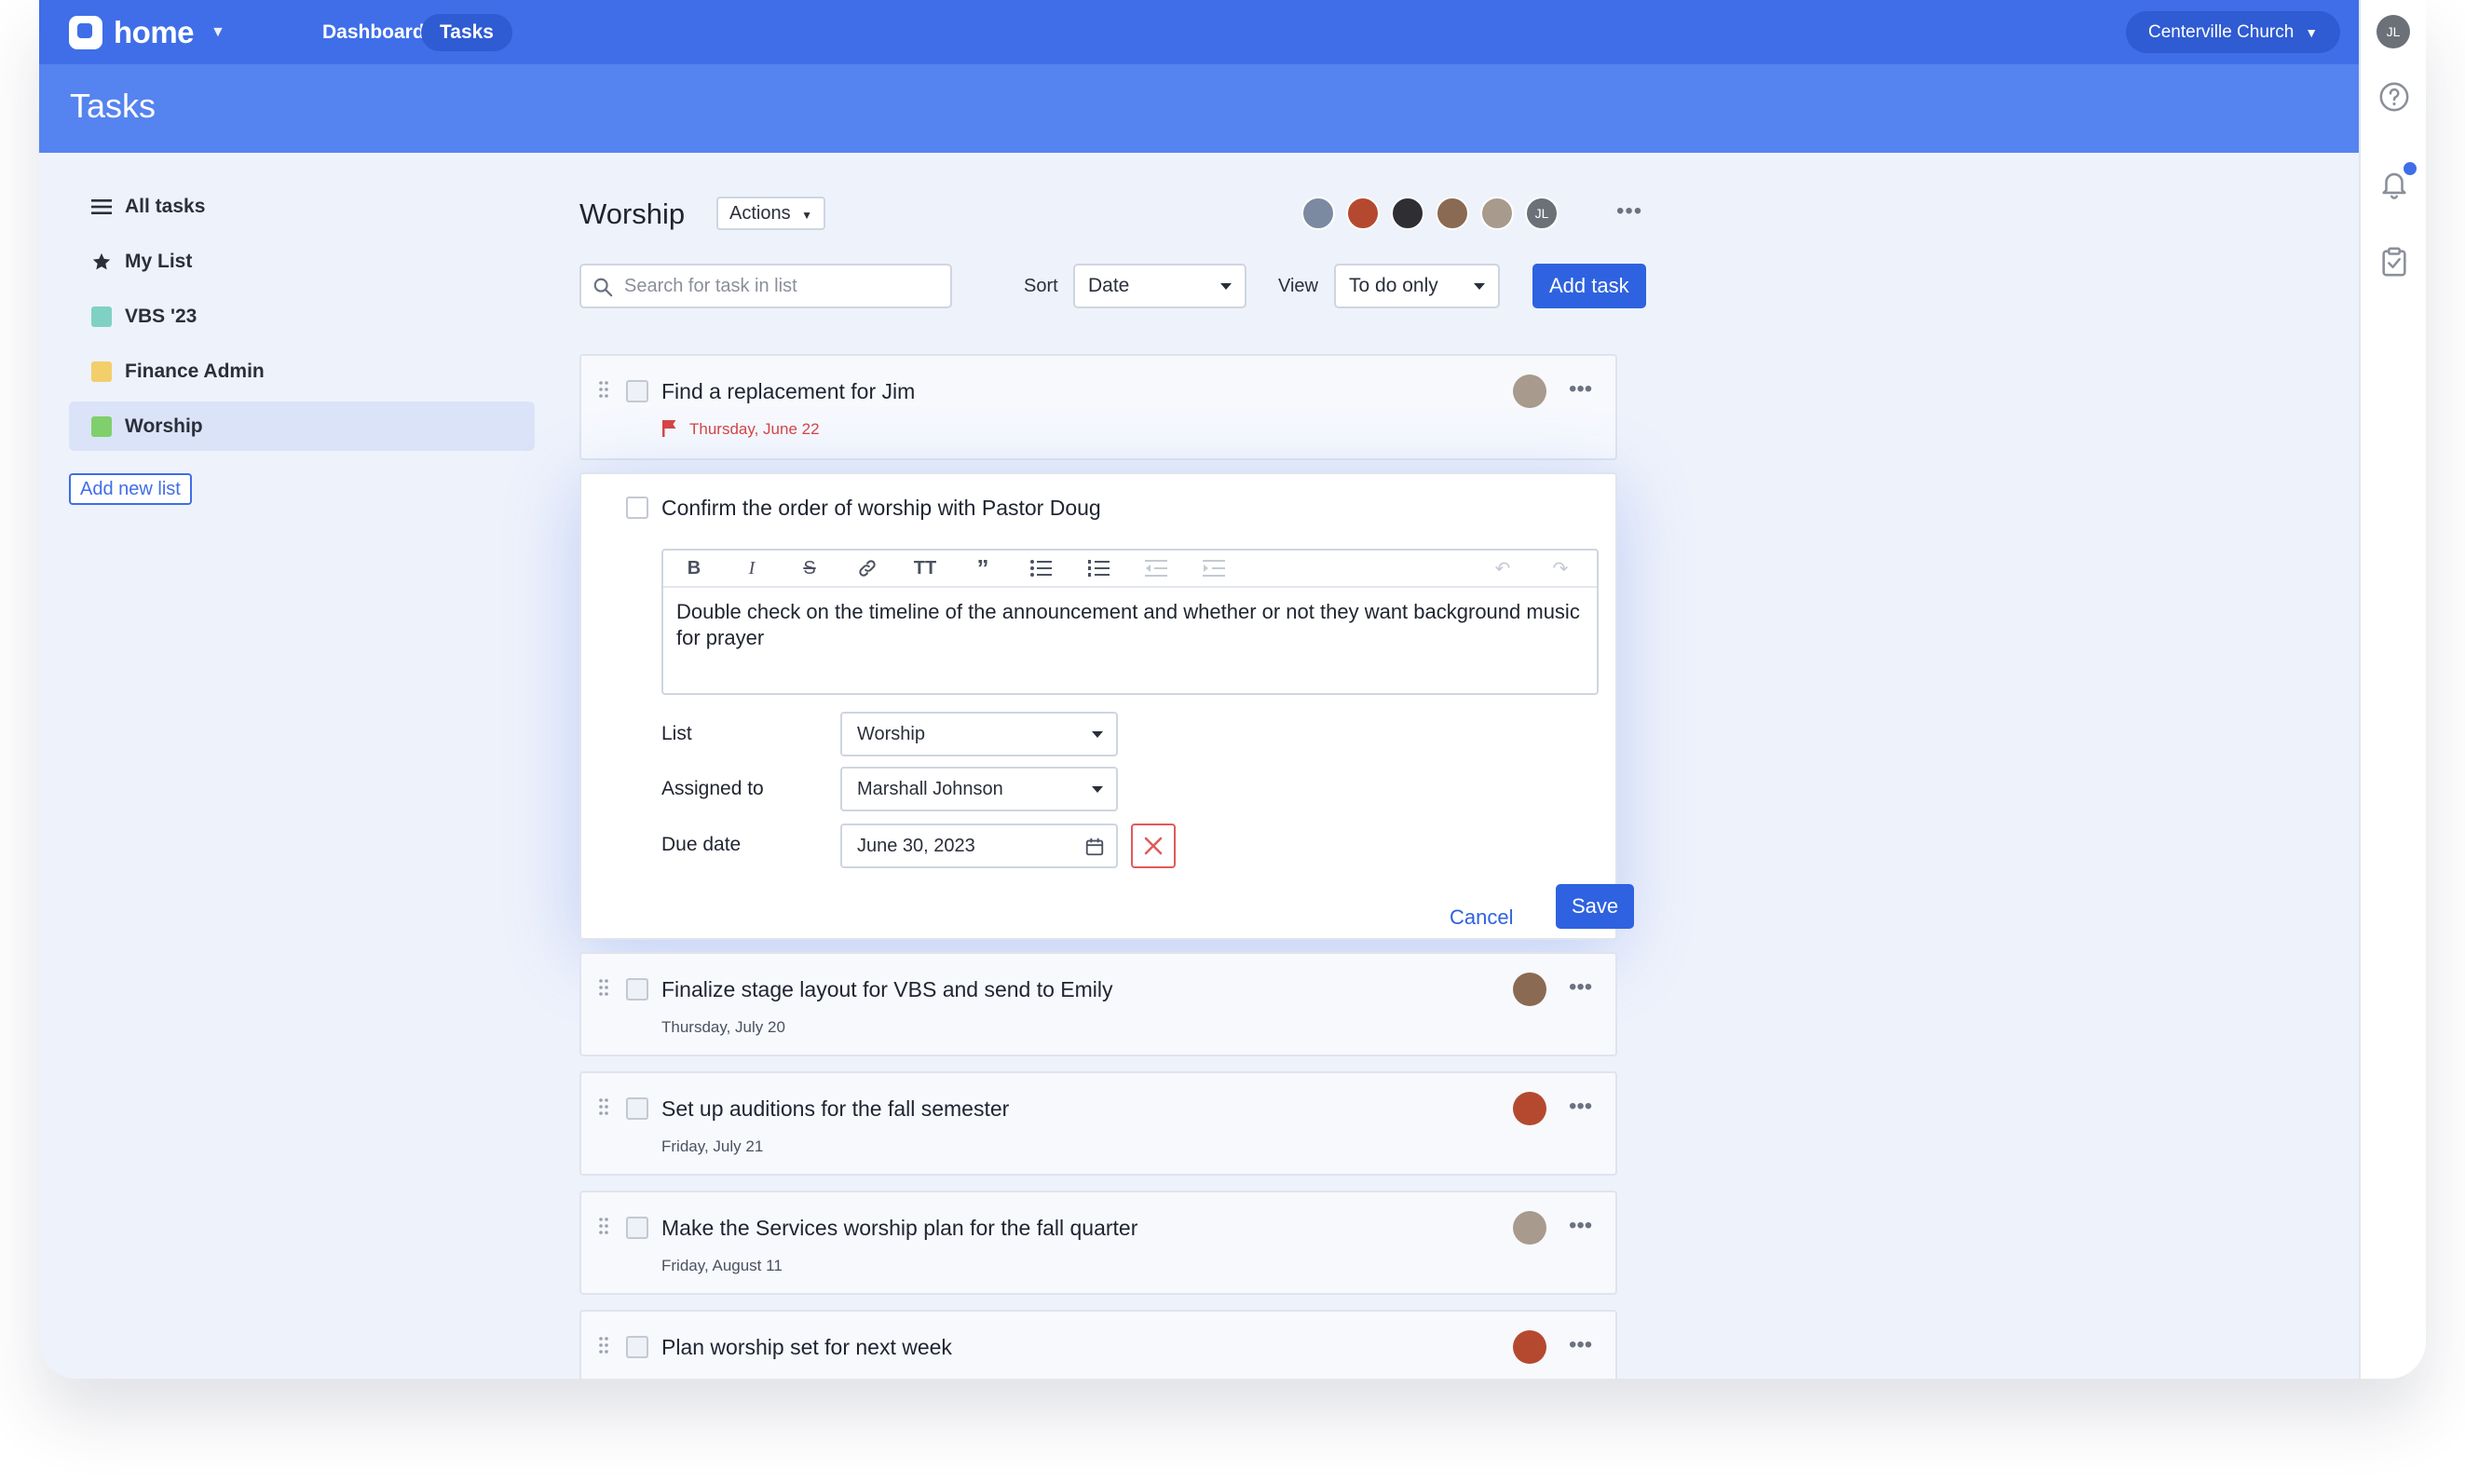 Image resolution: width=2465 pixels, height=1484 pixels. What do you see at coordinates (788, 391) in the screenshot?
I see `task-title: Find a replacement for Jim` at bounding box center [788, 391].